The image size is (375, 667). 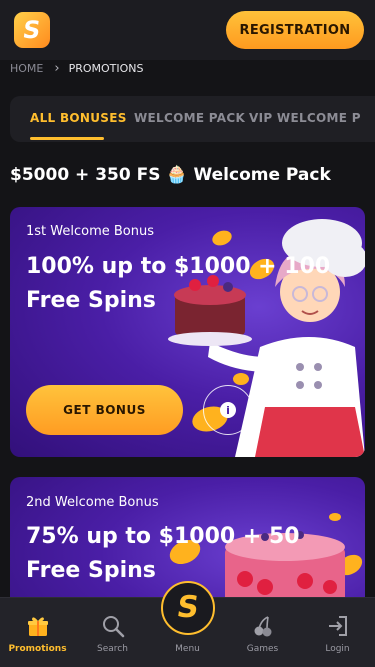 What do you see at coordinates (187, 30) in the screenshot?
I see `top-bar: S REGISTRATION` at bounding box center [187, 30].